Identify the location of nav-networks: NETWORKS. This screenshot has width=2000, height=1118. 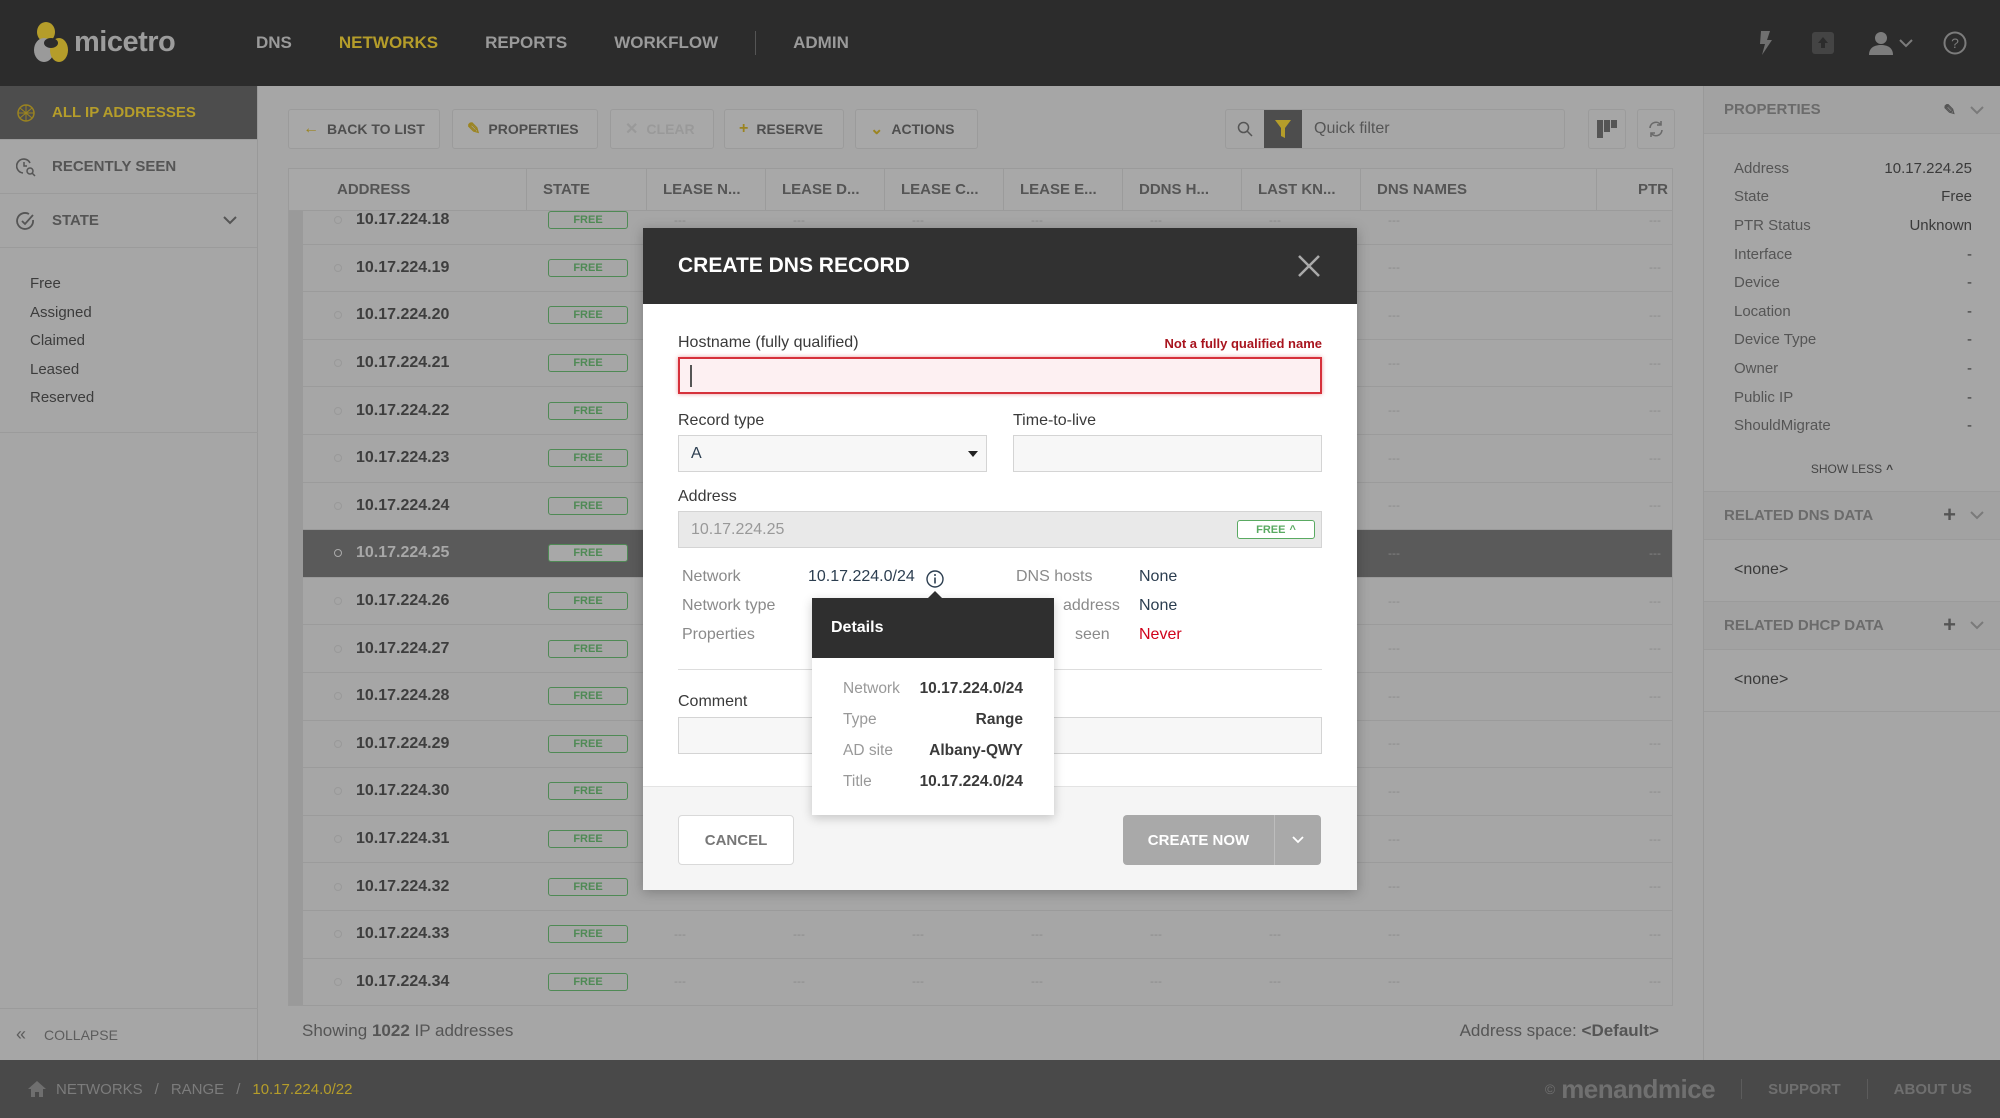
(388, 43).